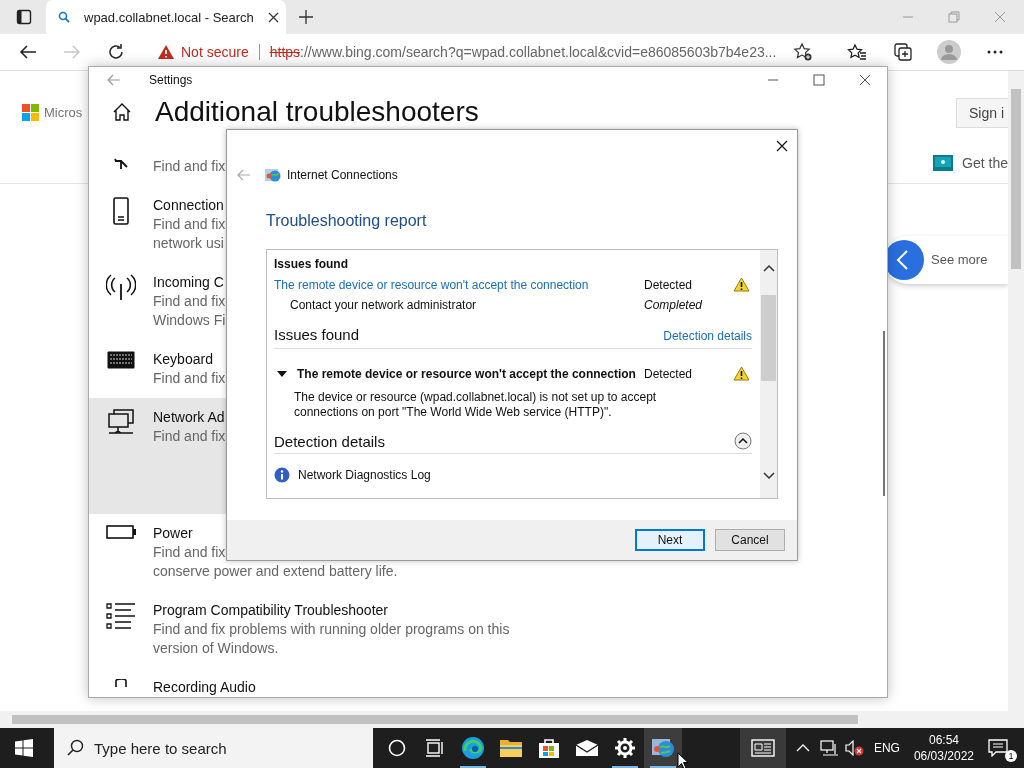  I want to click on page-heading: Additional troubleshooters, so click(317, 111).